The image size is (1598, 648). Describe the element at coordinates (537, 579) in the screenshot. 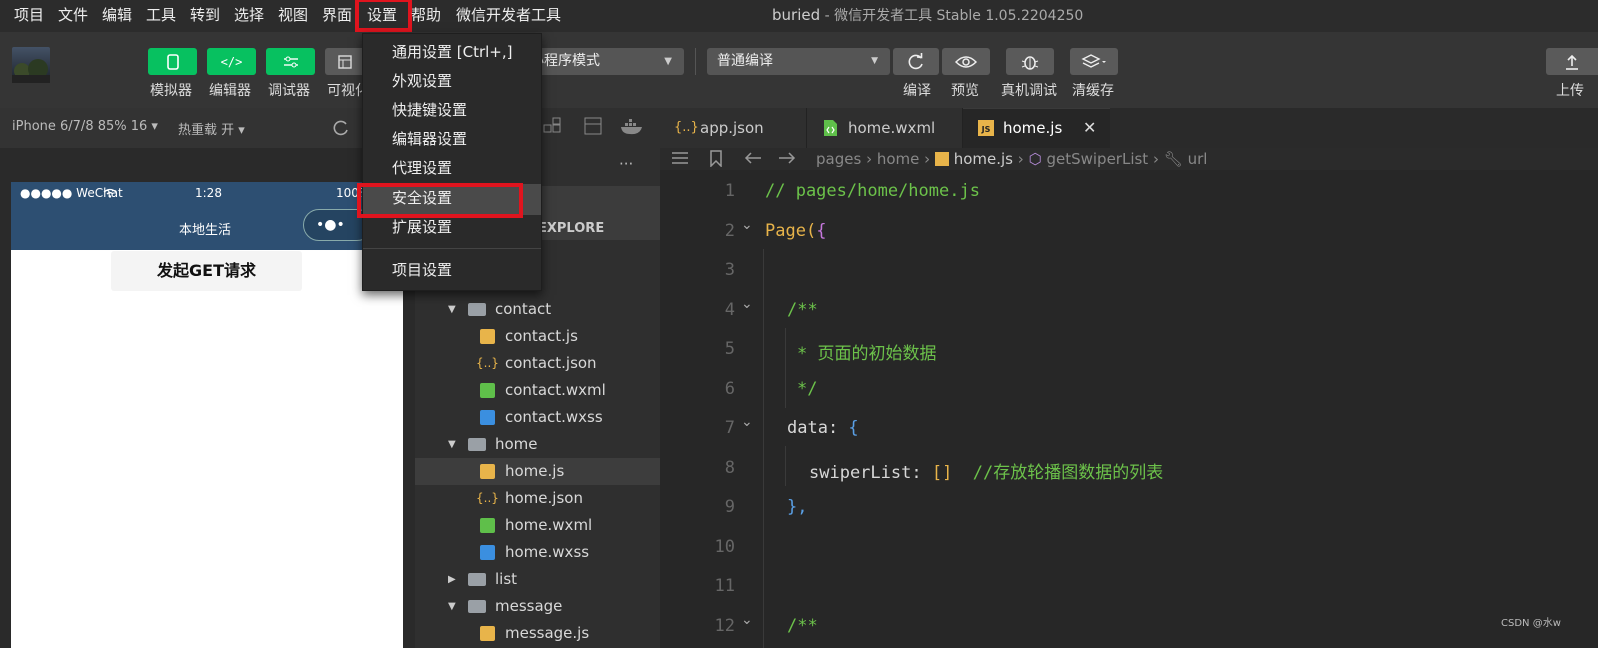

I see `tree-folder: ▶ list` at that location.